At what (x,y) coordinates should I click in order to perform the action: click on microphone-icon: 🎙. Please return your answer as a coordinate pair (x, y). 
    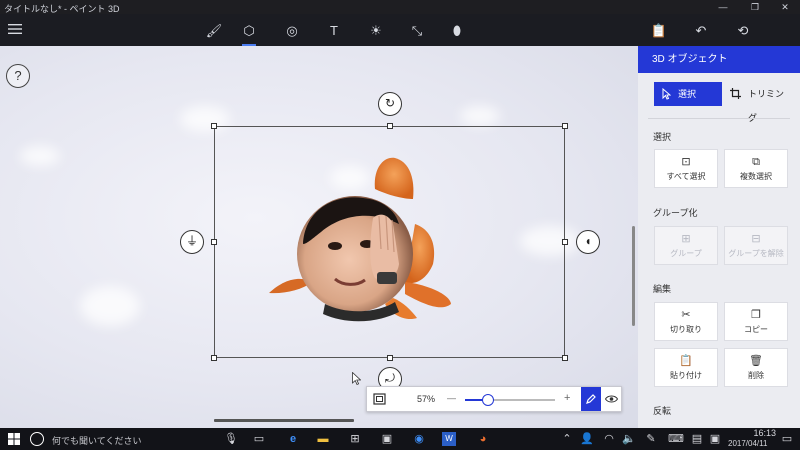
    Looking at the image, I should click on (231, 439).